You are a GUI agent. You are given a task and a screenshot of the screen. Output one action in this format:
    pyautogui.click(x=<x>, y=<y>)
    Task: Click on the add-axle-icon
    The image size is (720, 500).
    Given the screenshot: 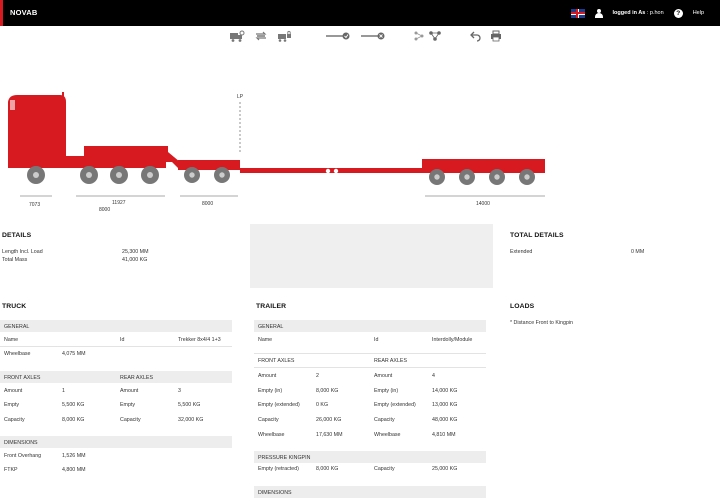 What is the action you would take?
    pyautogui.click(x=338, y=36)
    